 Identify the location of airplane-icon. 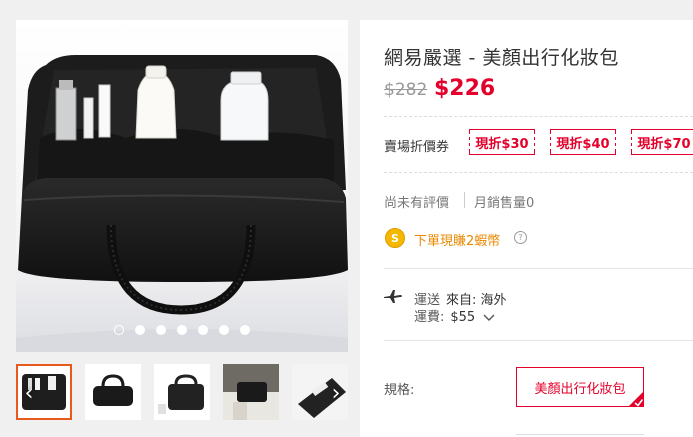
(393, 296).